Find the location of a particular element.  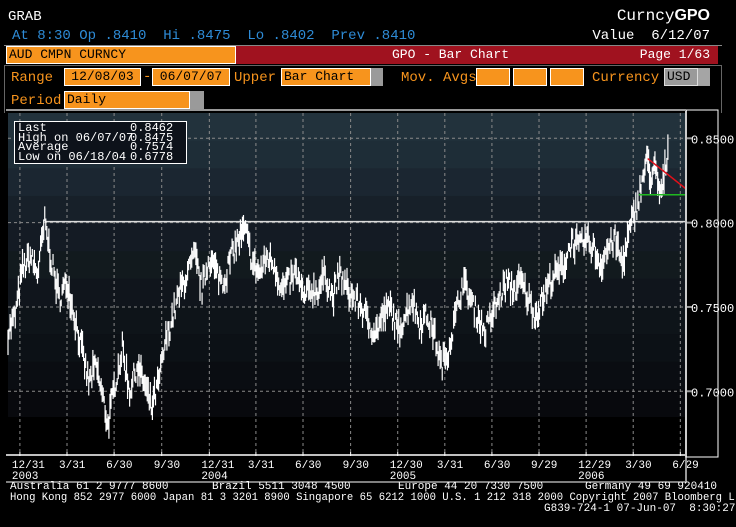

legend-value: 0.6778 is located at coordinates (152, 156).